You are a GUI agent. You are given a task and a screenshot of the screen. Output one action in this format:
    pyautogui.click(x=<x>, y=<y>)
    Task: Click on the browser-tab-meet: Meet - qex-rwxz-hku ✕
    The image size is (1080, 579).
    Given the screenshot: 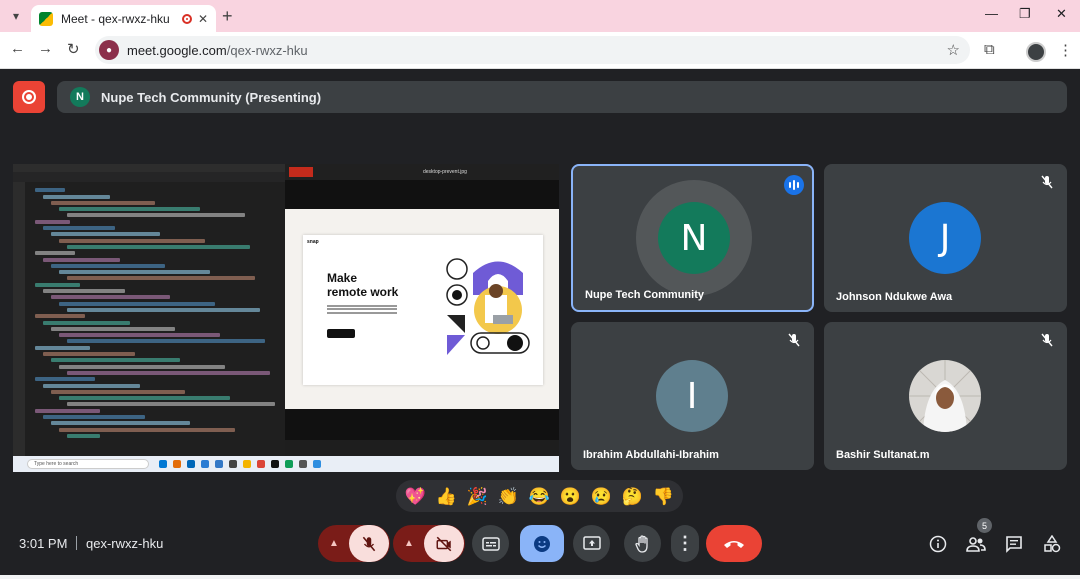 What is the action you would take?
    pyautogui.click(x=123, y=18)
    